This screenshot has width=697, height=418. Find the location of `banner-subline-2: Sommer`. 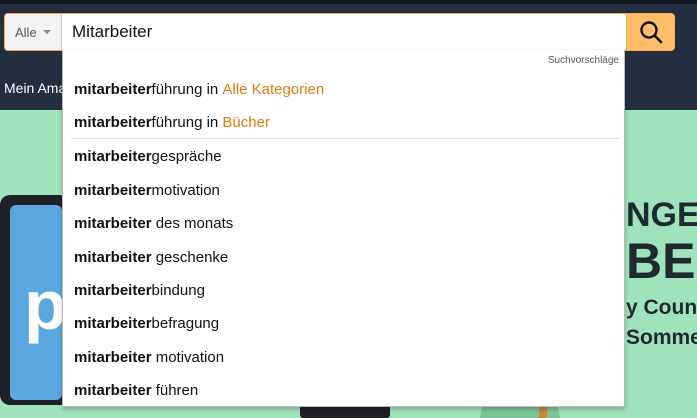

banner-subline-2: Sommer is located at coordinates (661, 337).